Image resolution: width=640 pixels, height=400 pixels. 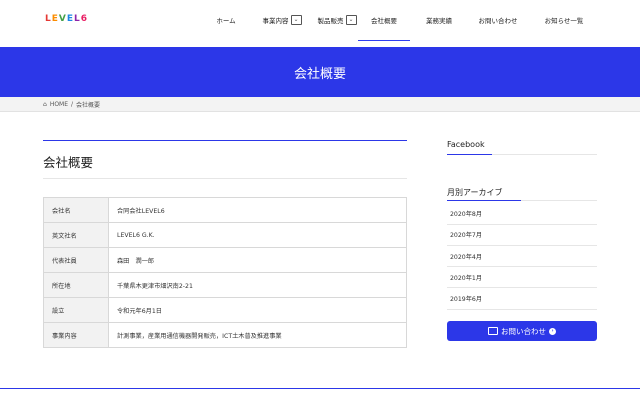 I want to click on row-label: 会社名, so click(x=76, y=210).